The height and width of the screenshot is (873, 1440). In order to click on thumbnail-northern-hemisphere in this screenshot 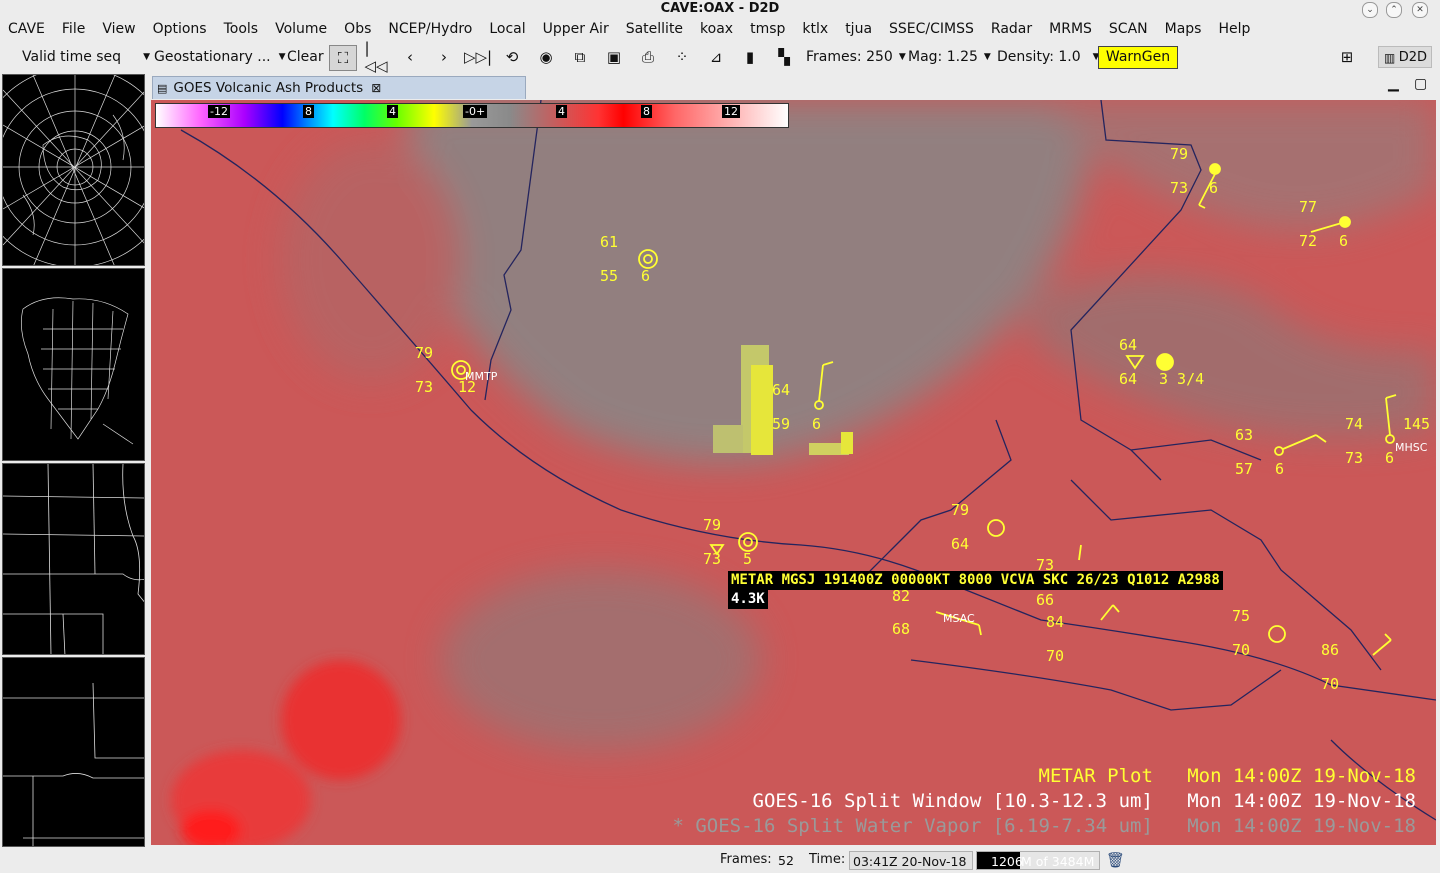, I will do `click(73, 170)`.